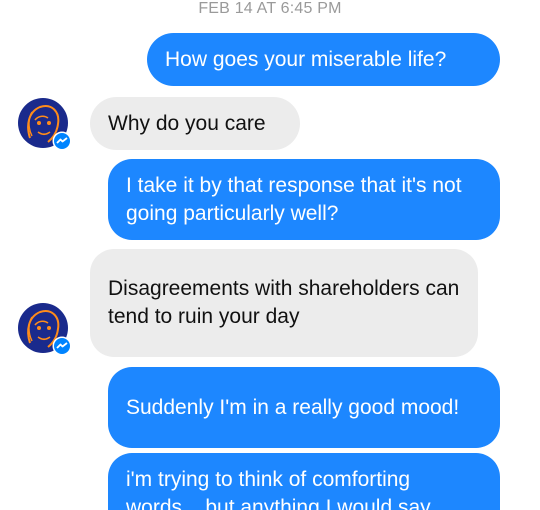 This screenshot has height=510, width=540. Describe the element at coordinates (293, 407) in the screenshot. I see `message-text: Suddenly I'm in a really good mood!` at that location.